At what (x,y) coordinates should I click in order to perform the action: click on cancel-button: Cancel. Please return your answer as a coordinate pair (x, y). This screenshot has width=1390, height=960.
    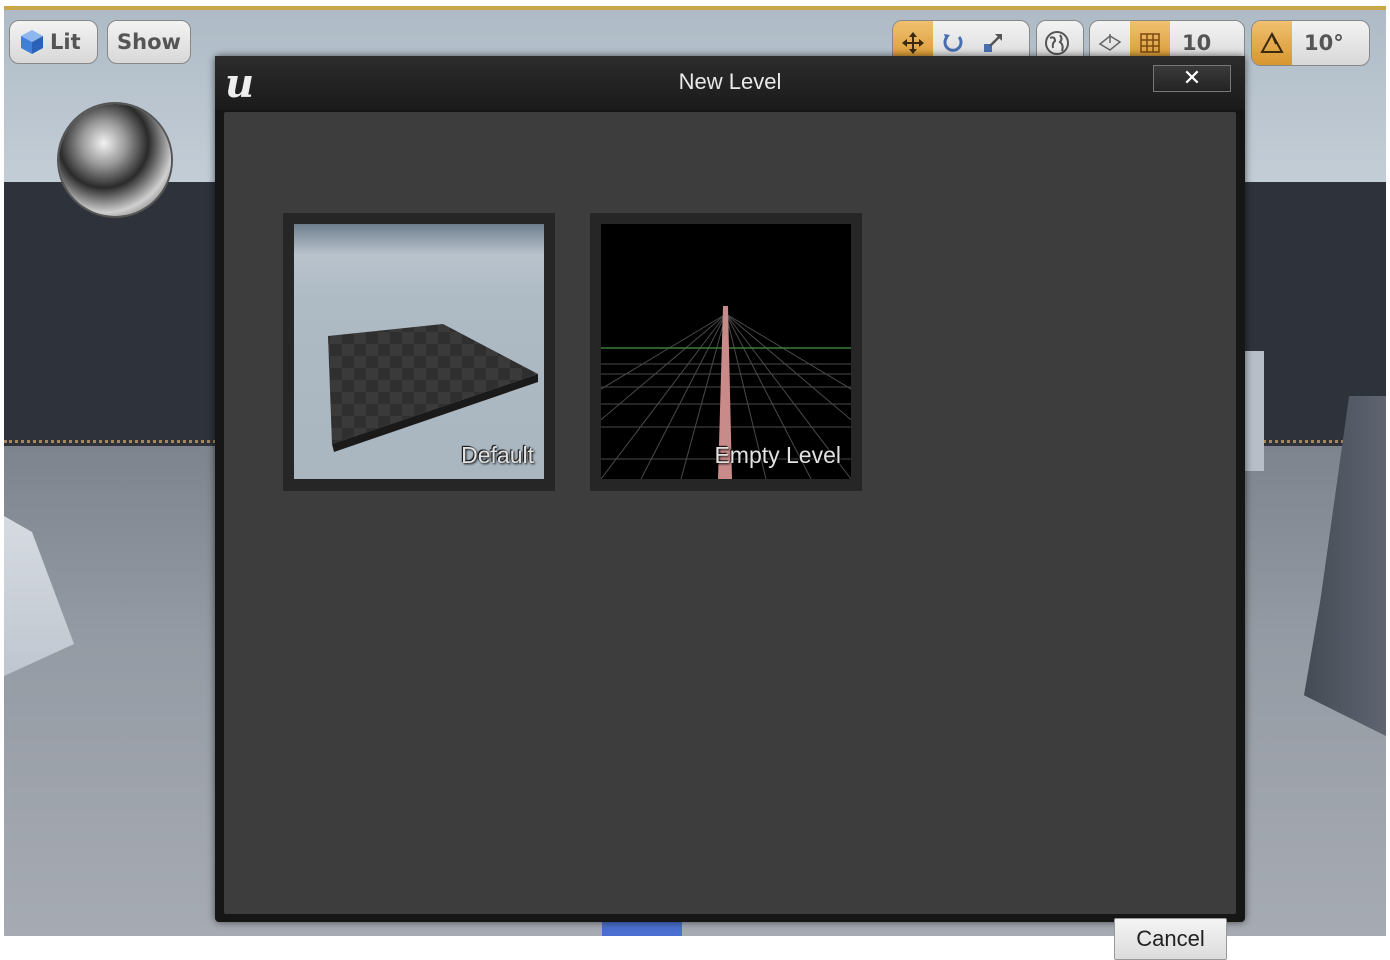
    Looking at the image, I should click on (1170, 939).